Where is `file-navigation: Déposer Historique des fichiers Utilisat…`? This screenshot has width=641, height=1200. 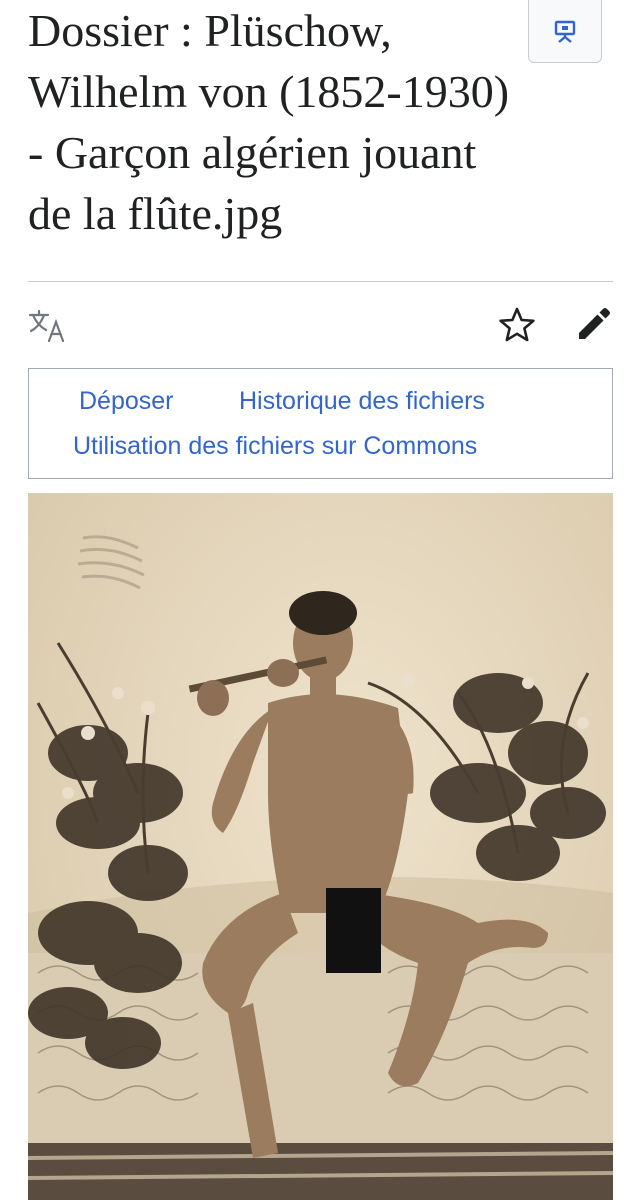
file-navigation: Déposer Historique des fichiers Utilisat… is located at coordinates (320, 423).